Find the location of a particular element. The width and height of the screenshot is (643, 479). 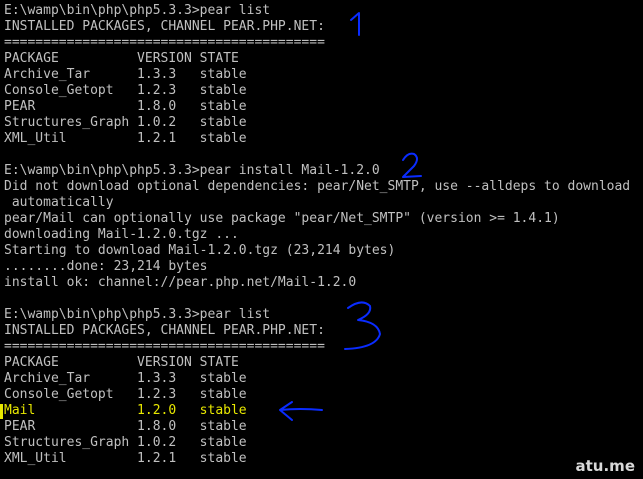

terminal-line: ........done: 23,214 bytes is located at coordinates (106, 266).